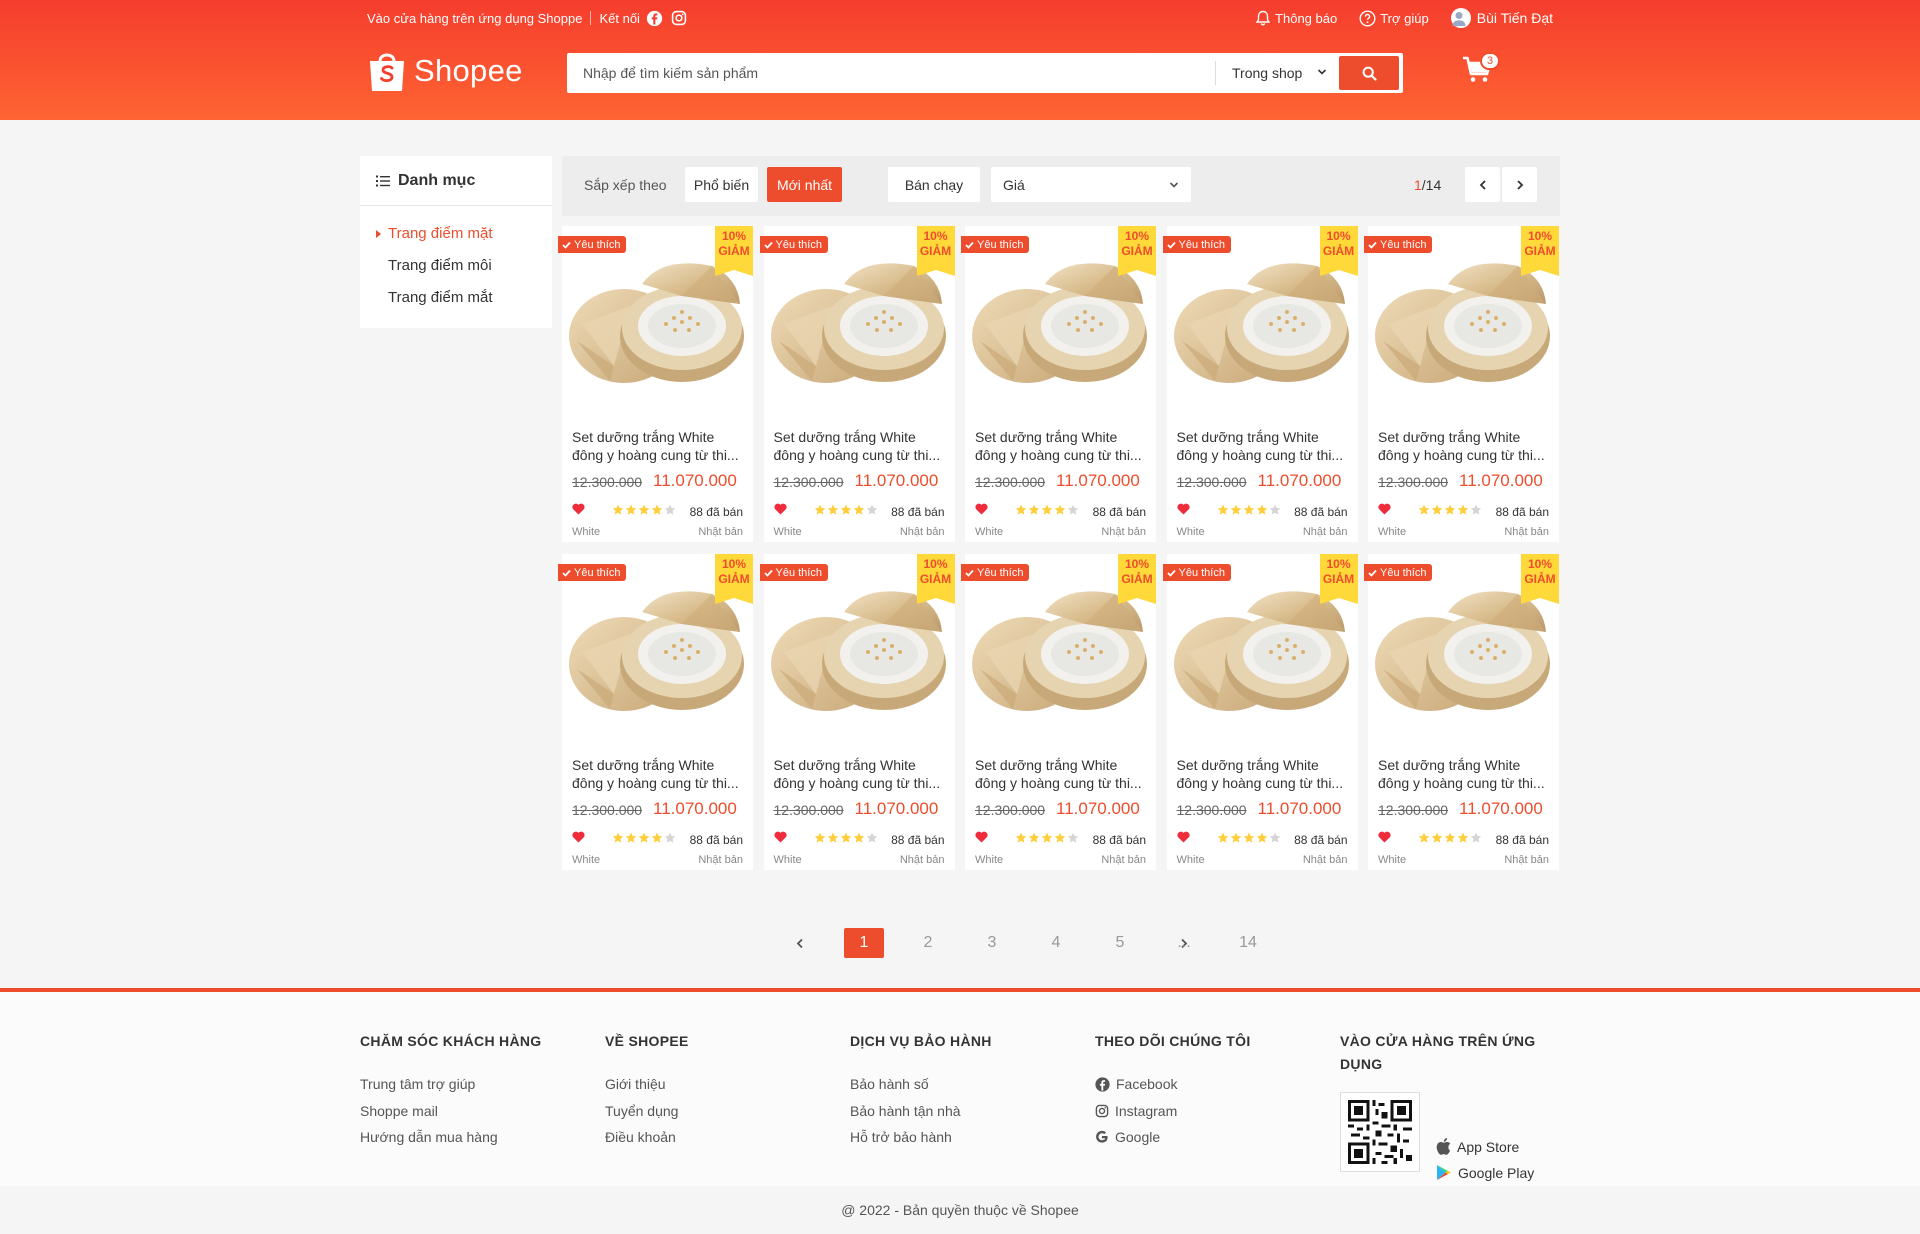 This screenshot has height=1234, width=1920. Describe the element at coordinates (1443, 1146) in the screenshot. I see `apple-icon` at that location.